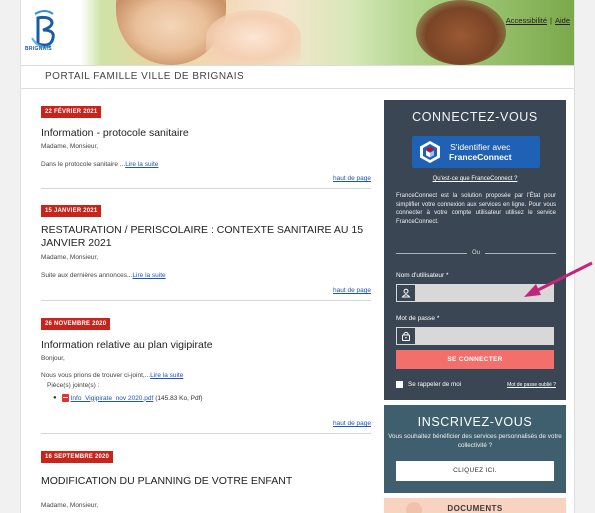 The width and height of the screenshot is (595, 513). What do you see at coordinates (430, 152) in the screenshot?
I see `franceconnect-icon` at bounding box center [430, 152].